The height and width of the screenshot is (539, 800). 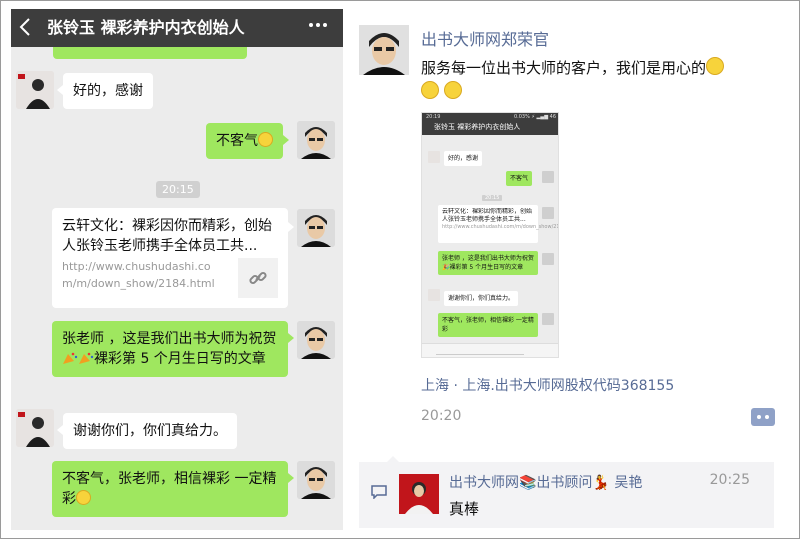 What do you see at coordinates (173, 349) in the screenshot?
I see `message-bubble: 张老师 ，这是我们出书大师为祝贺裸彩第 5 个月生日写的文章` at bounding box center [173, 349].